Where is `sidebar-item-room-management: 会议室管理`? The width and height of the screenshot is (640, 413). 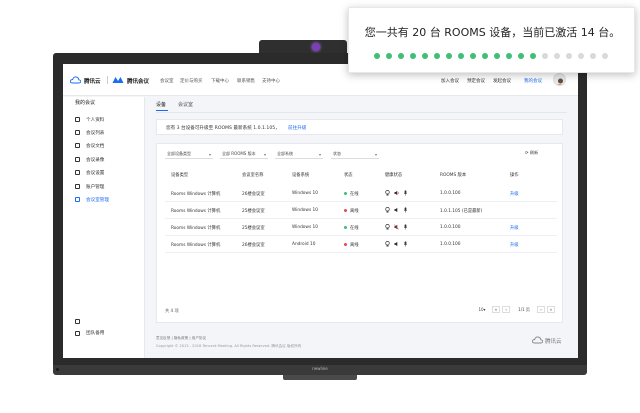
sidebar-item-room-management: 会议室管理 is located at coordinates (105, 199).